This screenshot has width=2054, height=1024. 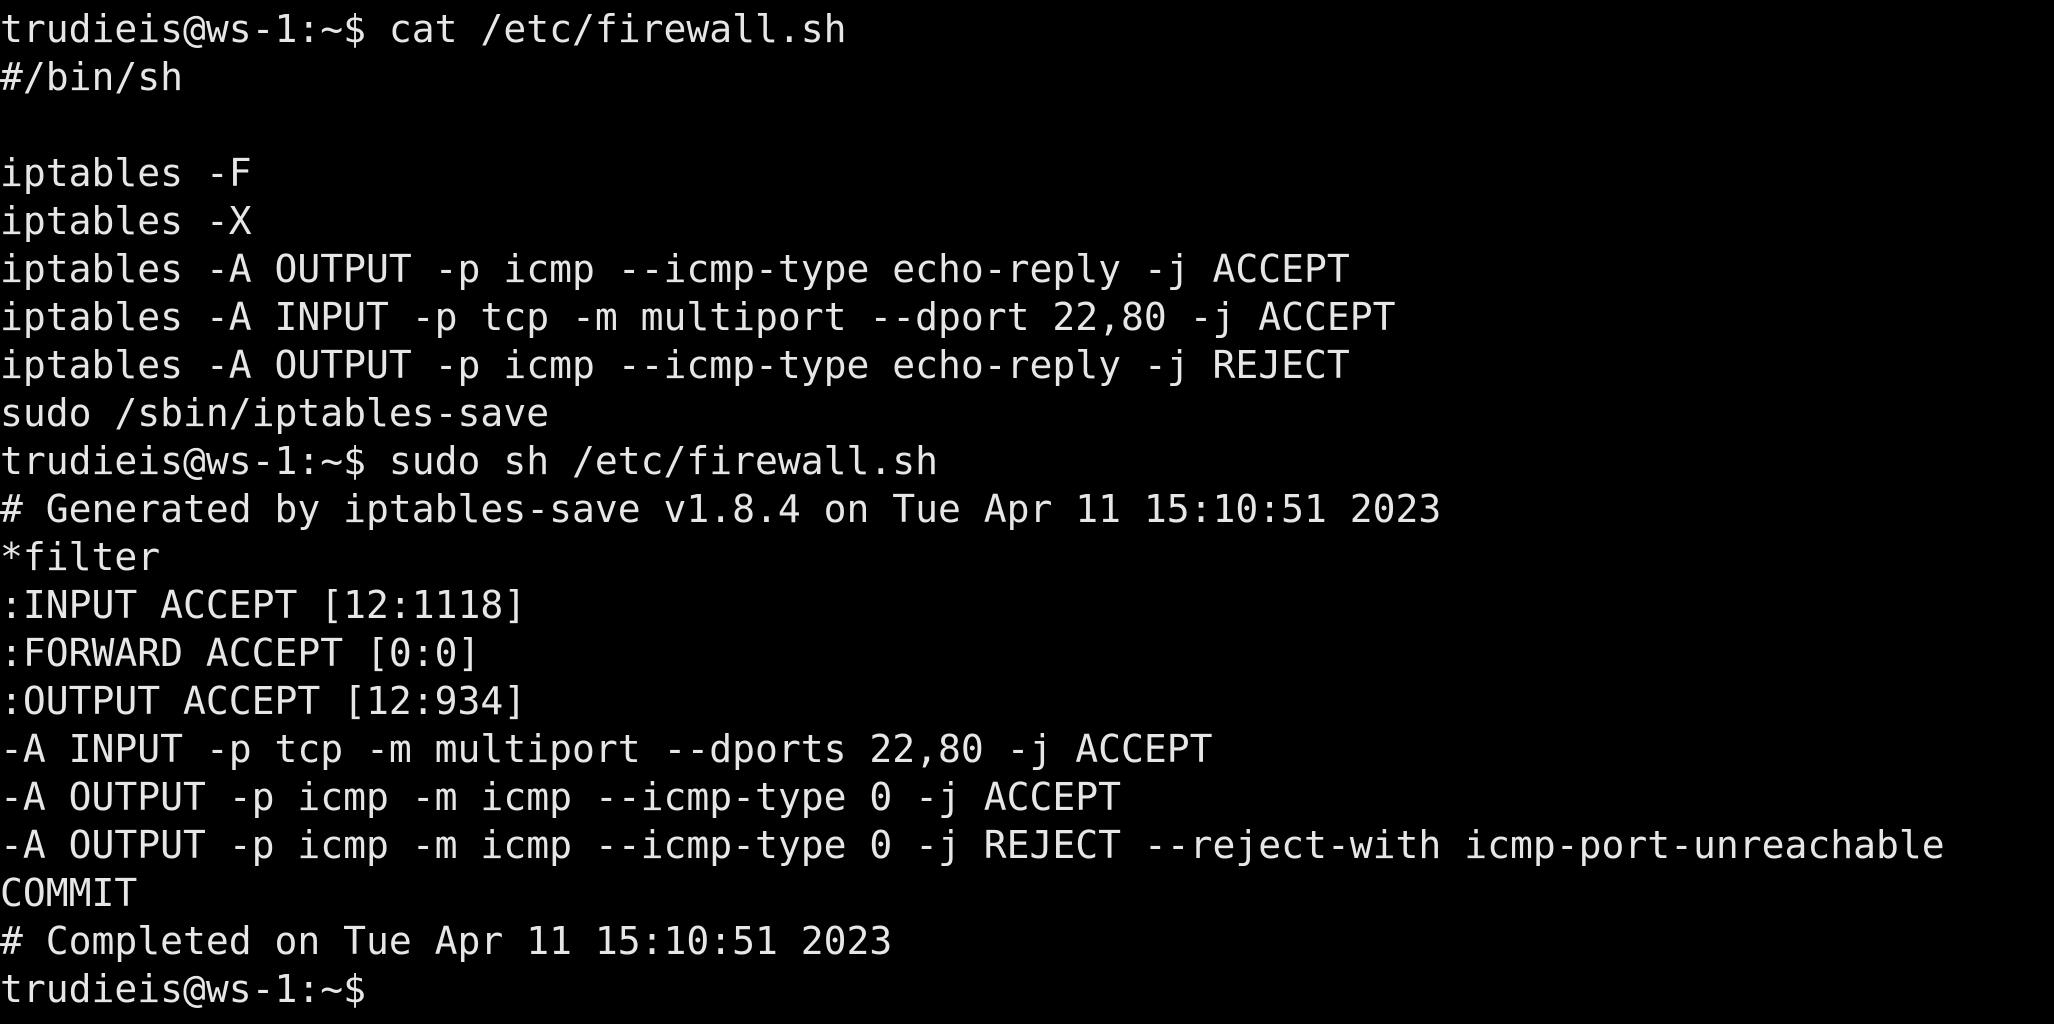 I want to click on terminal-line: :INPUT ACCEPT [12:1118], so click(x=263, y=605).